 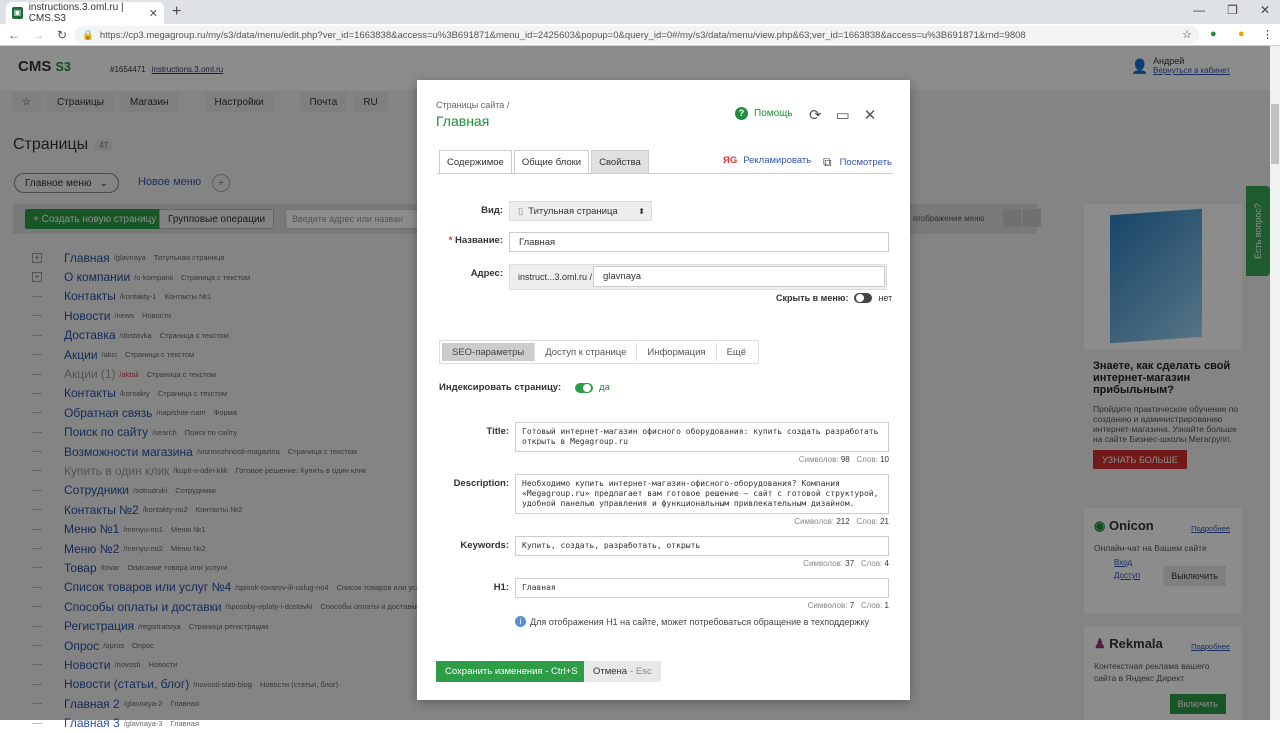 What do you see at coordinates (1213, 34) in the screenshot?
I see `extension-icon: ●` at bounding box center [1213, 34].